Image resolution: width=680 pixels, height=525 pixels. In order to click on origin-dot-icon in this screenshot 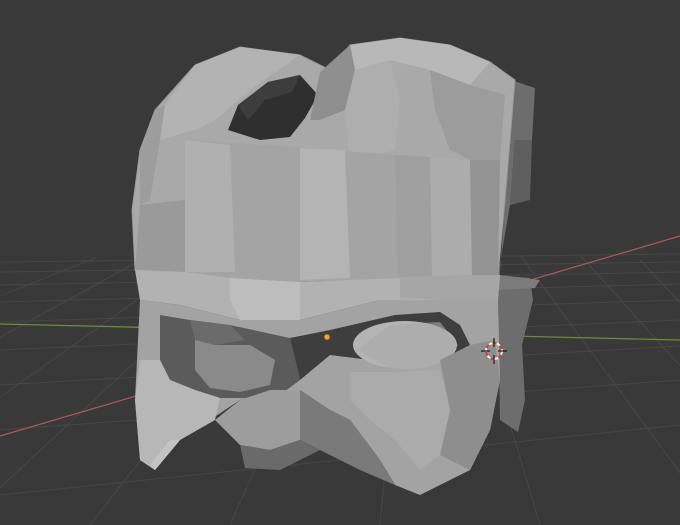, I will do `click(327, 337)`.